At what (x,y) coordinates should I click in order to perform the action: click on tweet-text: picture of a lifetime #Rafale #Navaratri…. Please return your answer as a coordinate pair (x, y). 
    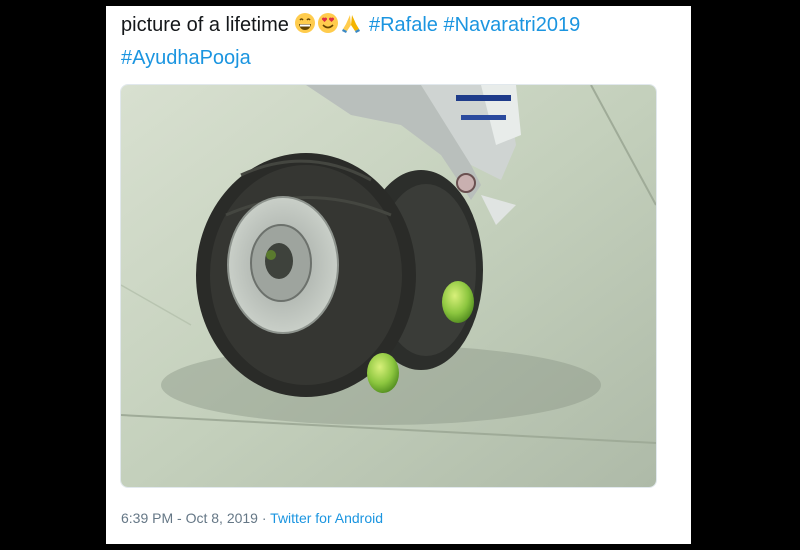
    Looking at the image, I should click on (401, 41).